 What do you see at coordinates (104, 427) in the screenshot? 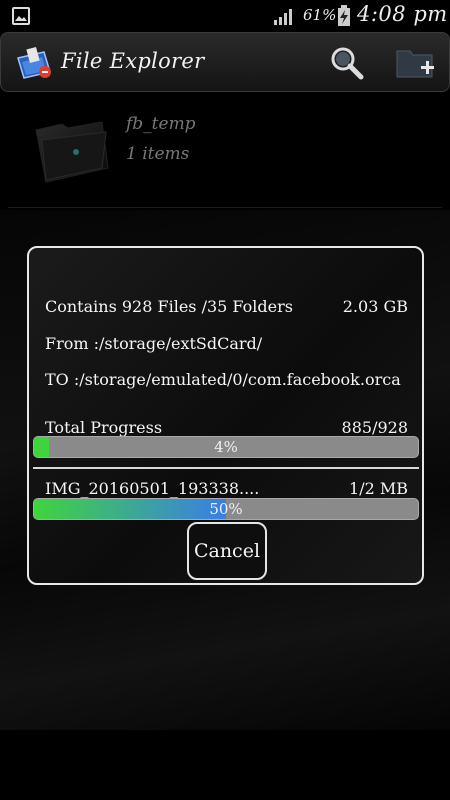
I see `total-progress-label: Total Progress` at bounding box center [104, 427].